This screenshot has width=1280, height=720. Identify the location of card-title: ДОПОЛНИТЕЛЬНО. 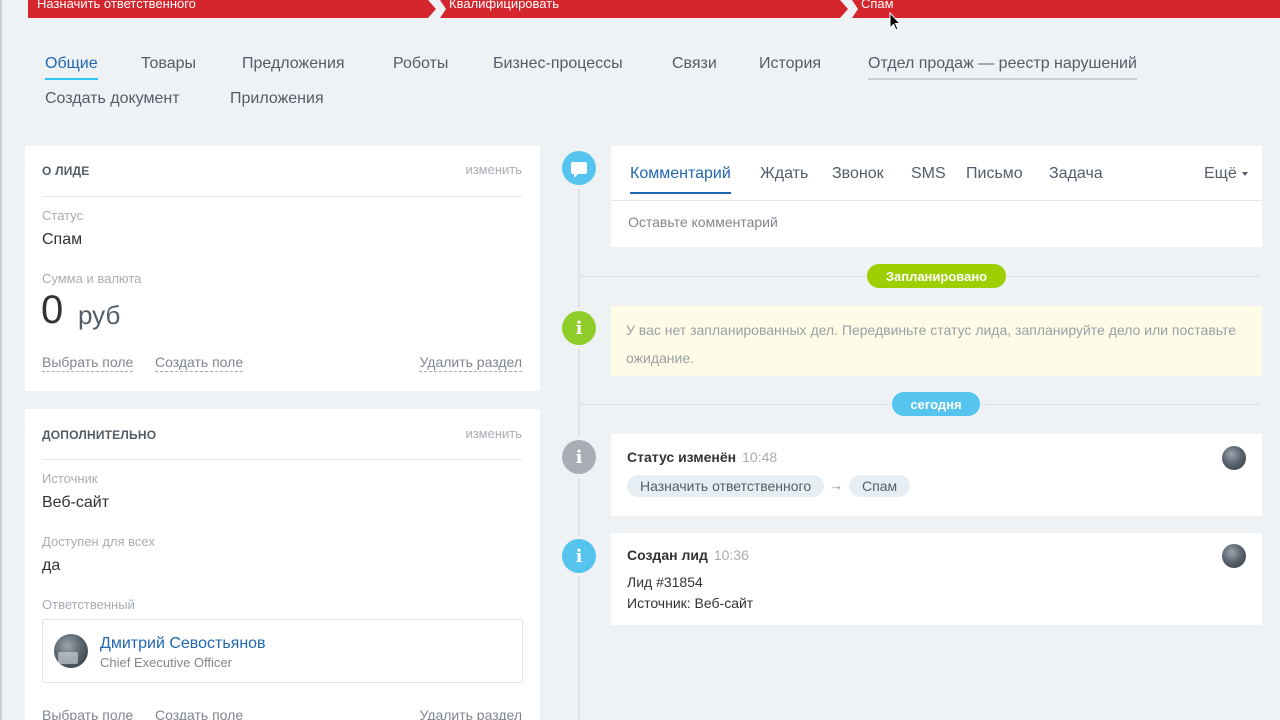
(99, 435).